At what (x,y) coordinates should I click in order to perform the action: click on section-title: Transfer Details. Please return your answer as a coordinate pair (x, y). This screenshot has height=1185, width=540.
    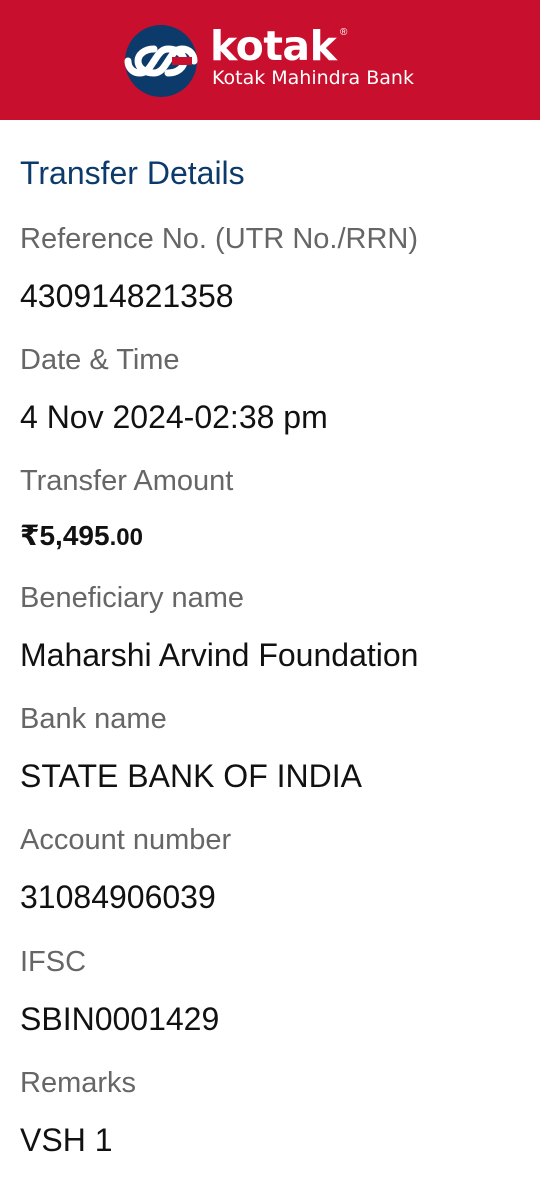
    Looking at the image, I should click on (132, 173).